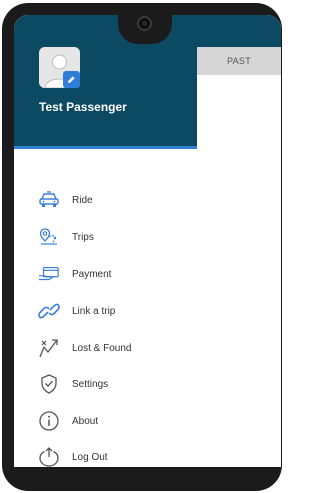 The height and width of the screenshot is (493, 320). I want to click on menu-item-payment: Payment, so click(105, 274).